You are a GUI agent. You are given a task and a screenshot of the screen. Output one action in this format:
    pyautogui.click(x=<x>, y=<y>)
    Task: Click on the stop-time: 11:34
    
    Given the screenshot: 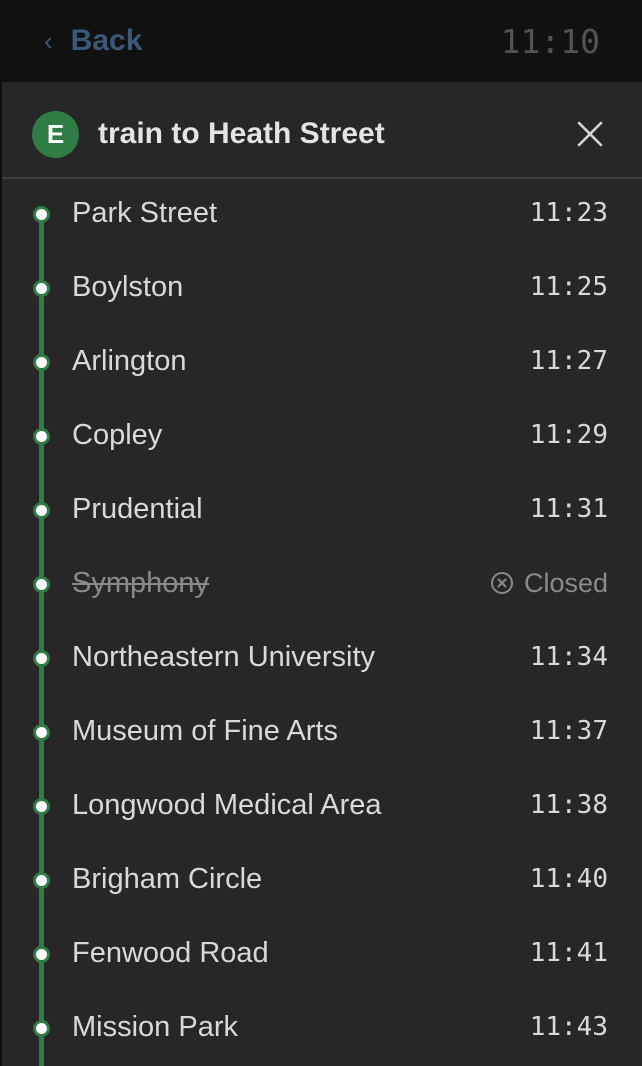 What is the action you would take?
    pyautogui.click(x=568, y=657)
    